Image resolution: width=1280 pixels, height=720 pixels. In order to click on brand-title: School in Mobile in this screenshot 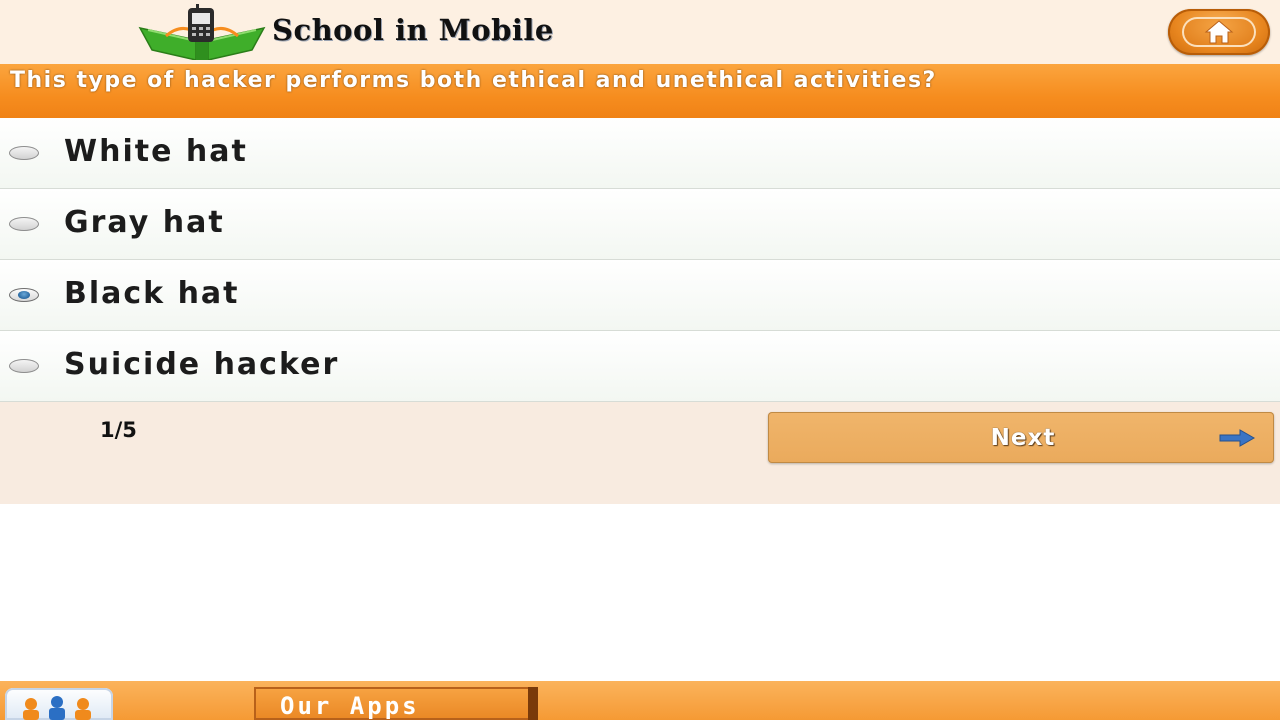, I will do `click(413, 30)`.